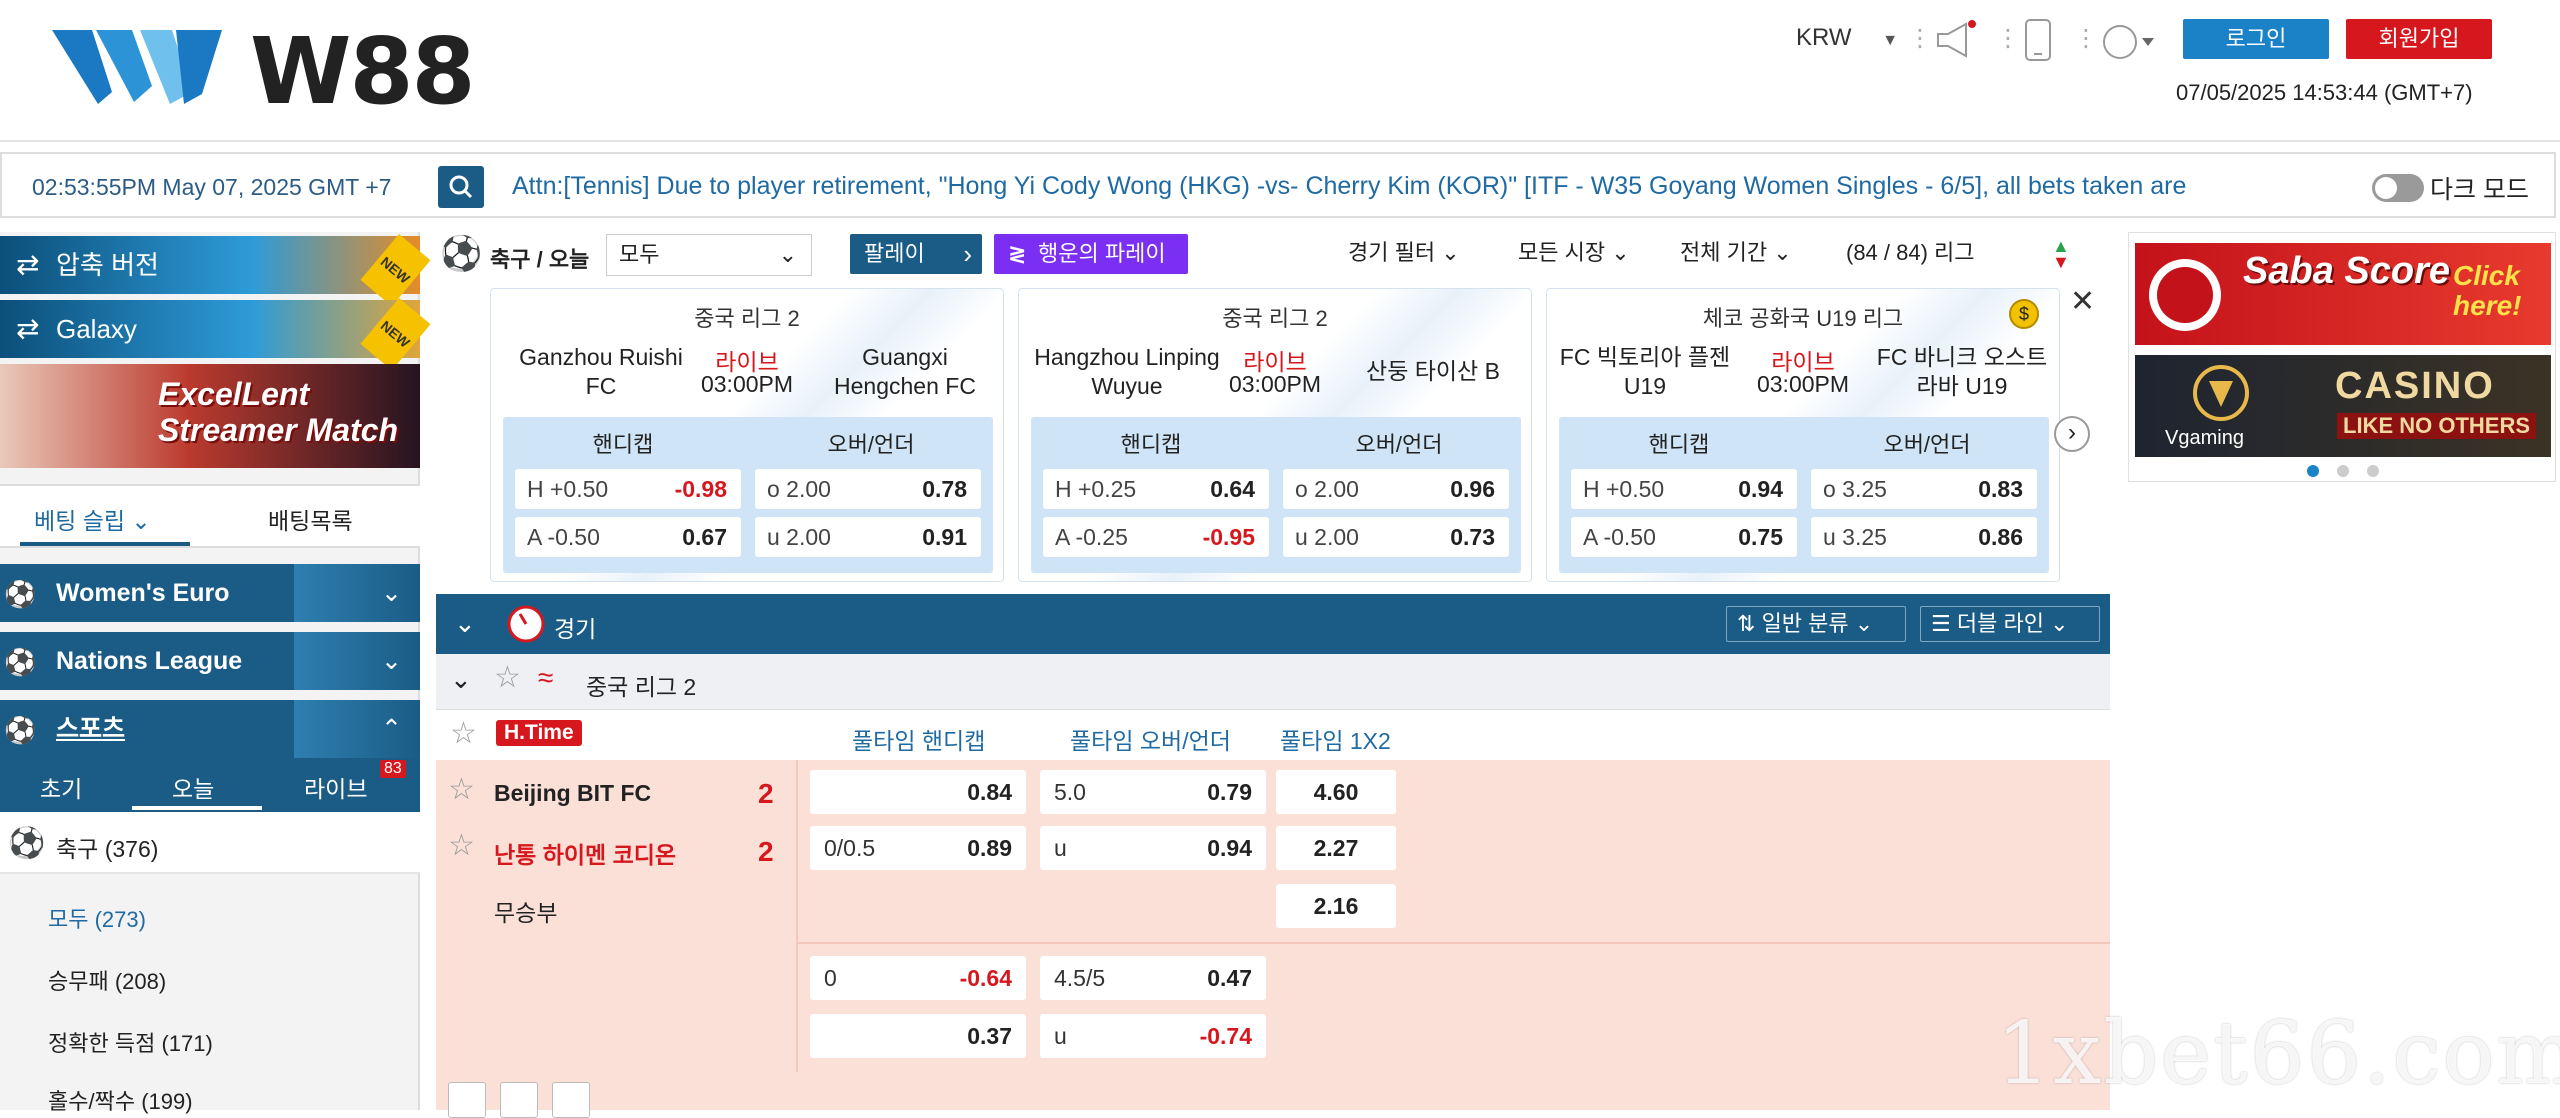 This screenshot has width=2560, height=1118. Describe the element at coordinates (2061, 254) in the screenshot. I see `sort-arrows-icon: ▲ ▼` at that location.